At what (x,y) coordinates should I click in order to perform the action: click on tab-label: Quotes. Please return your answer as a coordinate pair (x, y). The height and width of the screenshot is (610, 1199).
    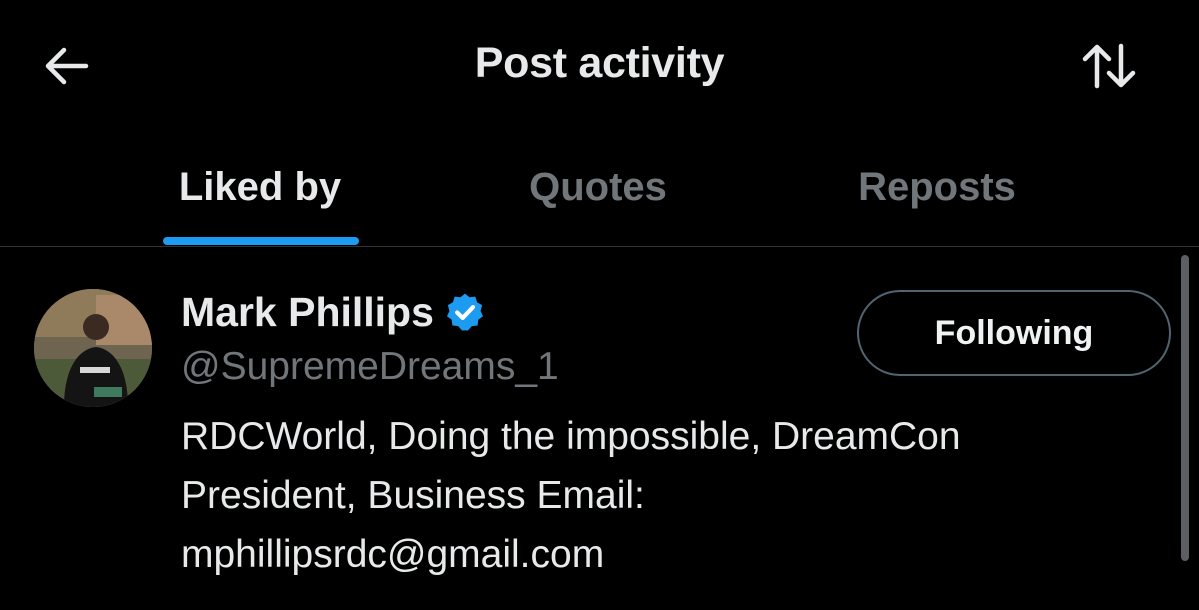
    Looking at the image, I should click on (598, 187).